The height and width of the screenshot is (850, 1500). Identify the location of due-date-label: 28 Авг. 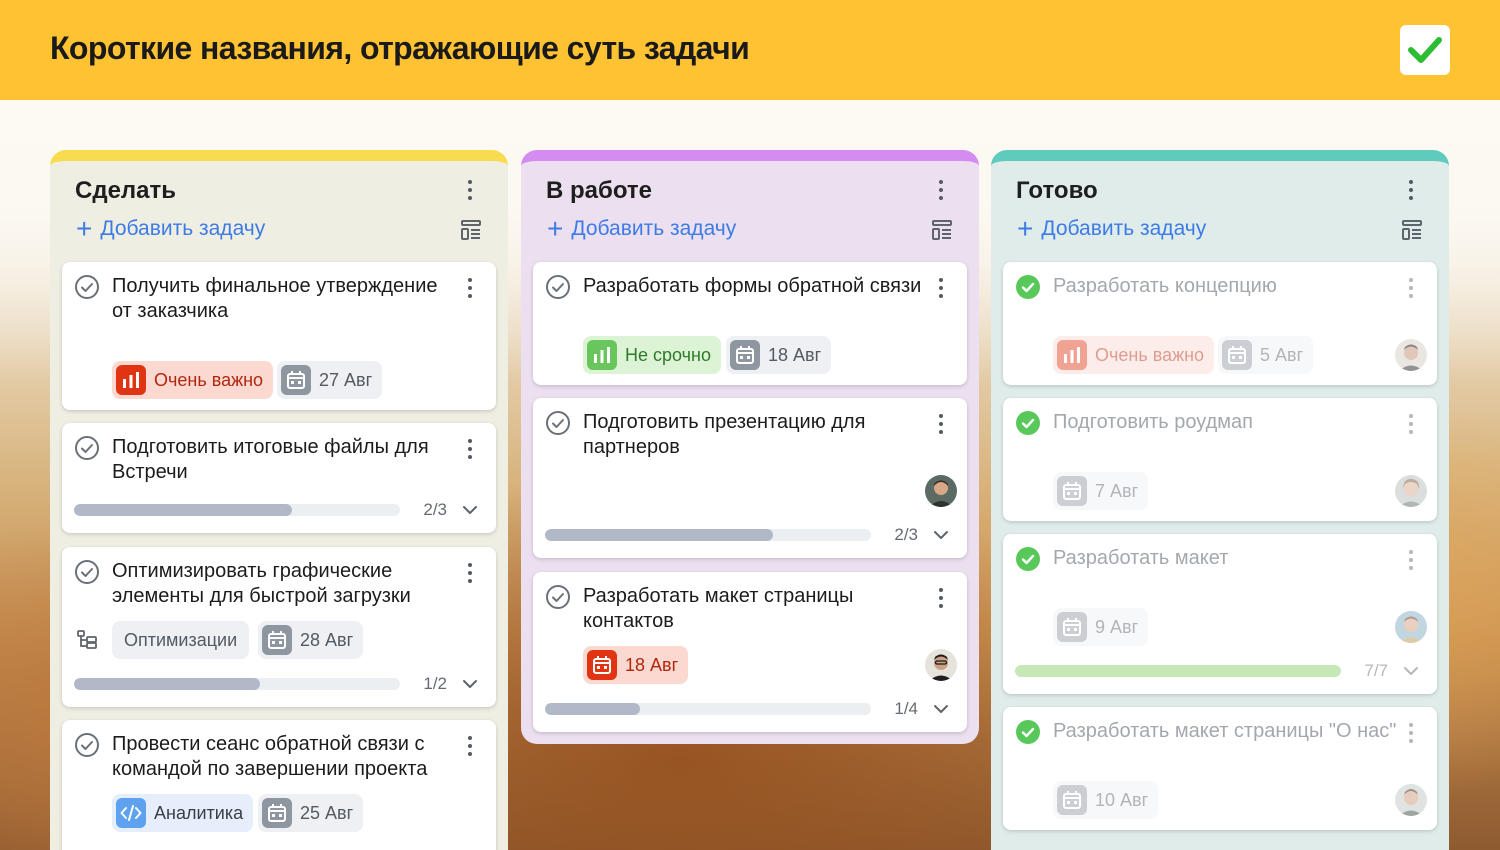
(327, 639).